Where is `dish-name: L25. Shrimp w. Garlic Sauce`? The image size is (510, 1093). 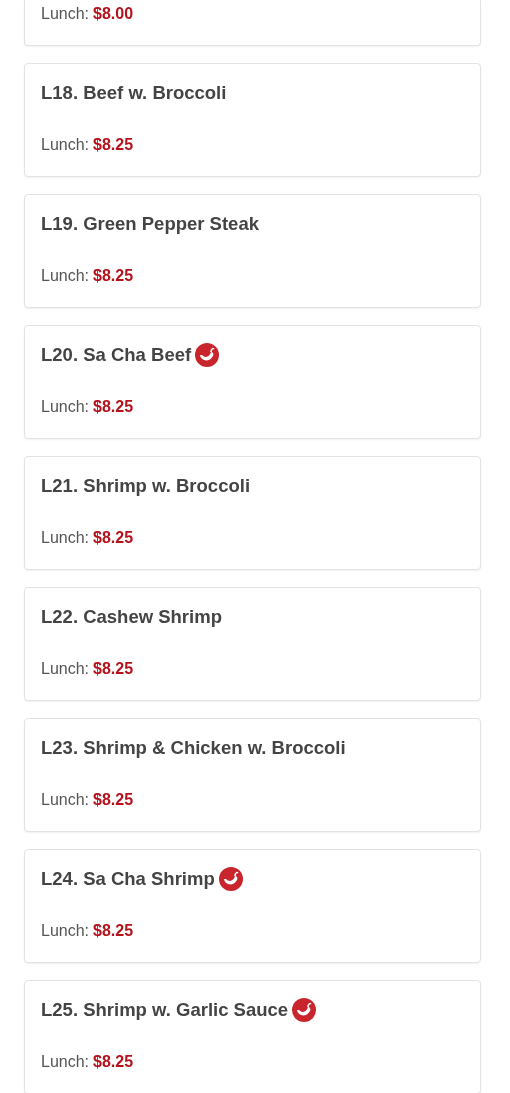 dish-name: L25. Shrimp w. Garlic Sauce is located at coordinates (165, 1010).